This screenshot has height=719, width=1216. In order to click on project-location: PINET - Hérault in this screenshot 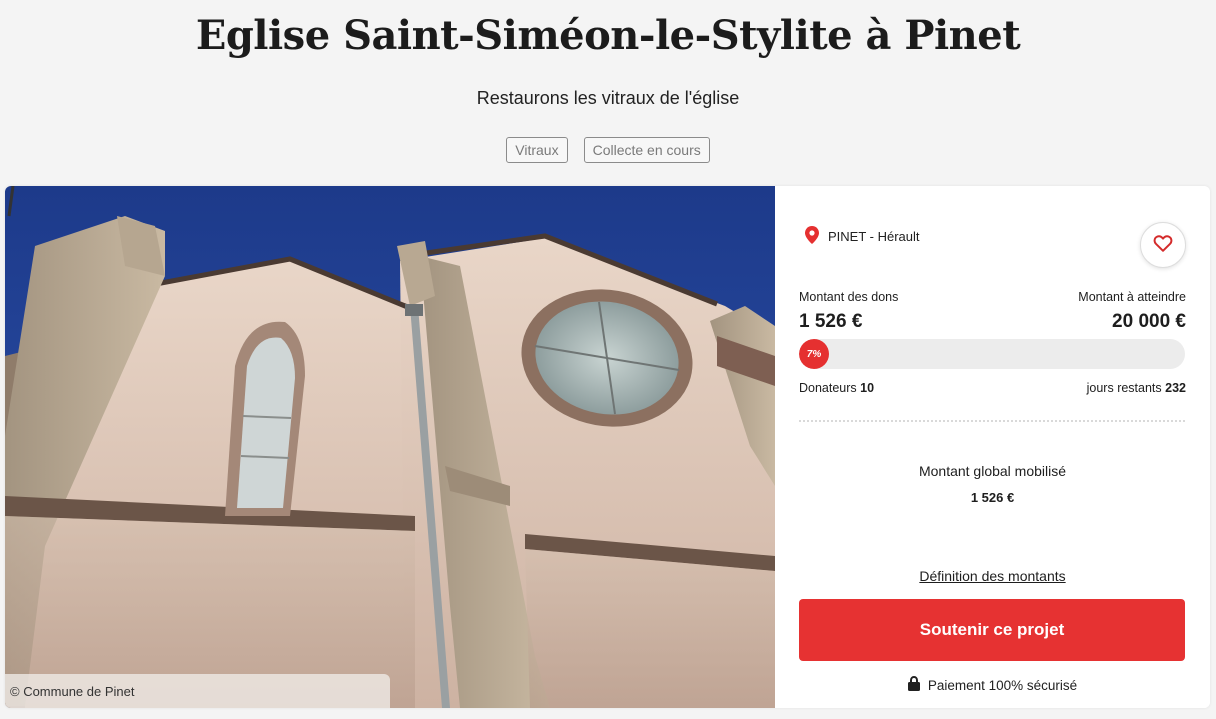, I will do `click(862, 236)`.